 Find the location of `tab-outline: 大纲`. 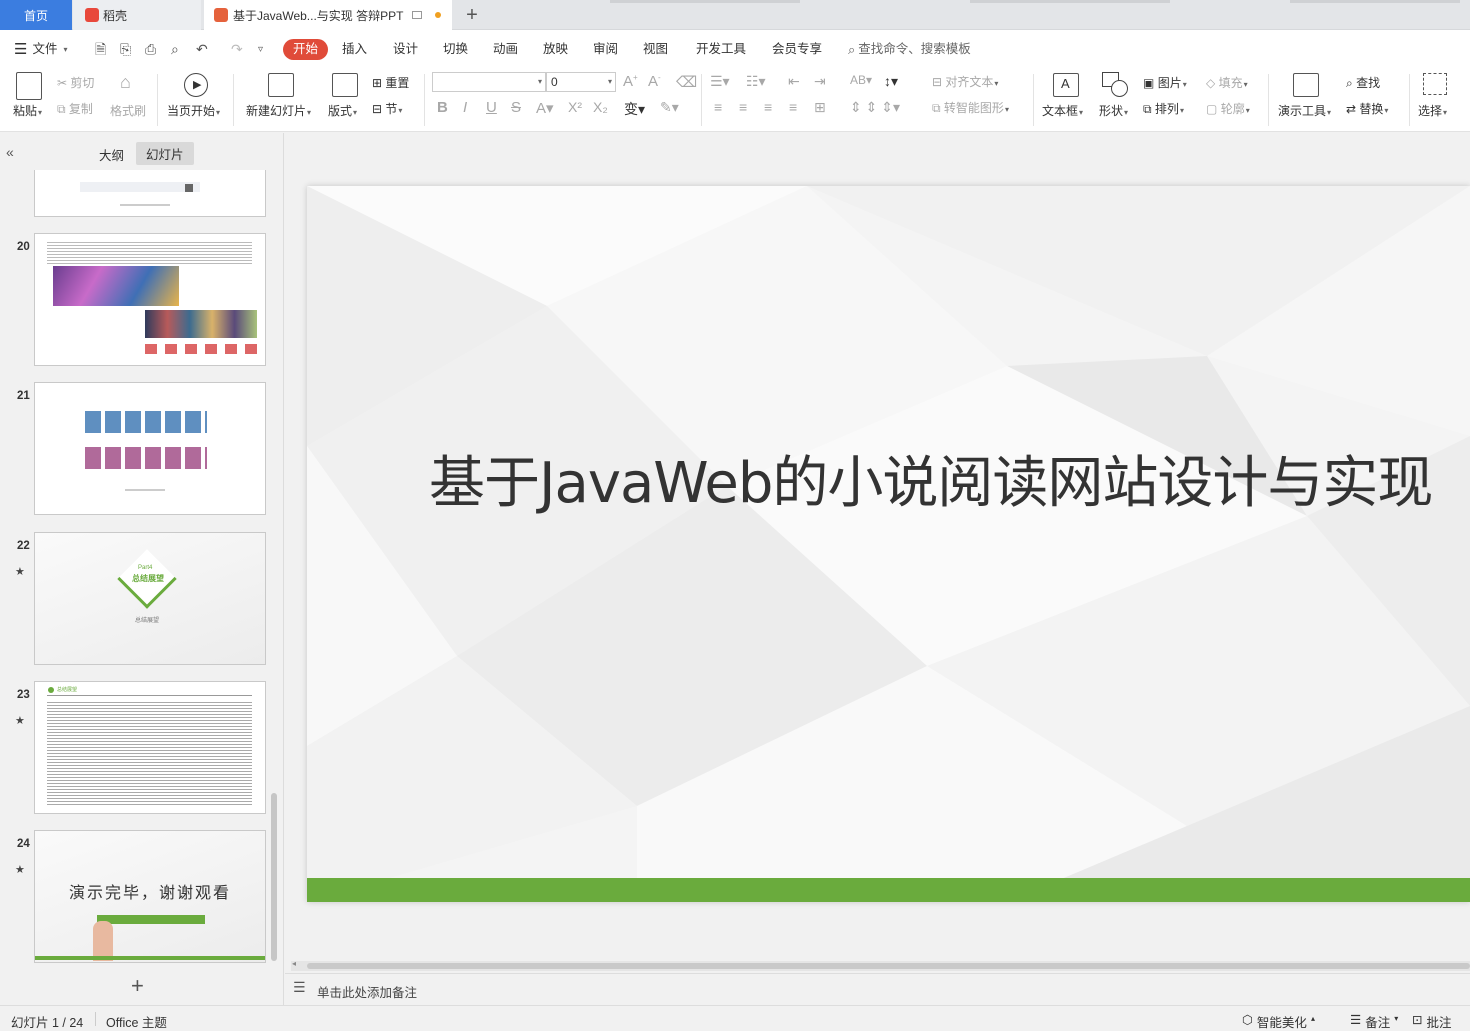

tab-outline: 大纲 is located at coordinates (111, 154).